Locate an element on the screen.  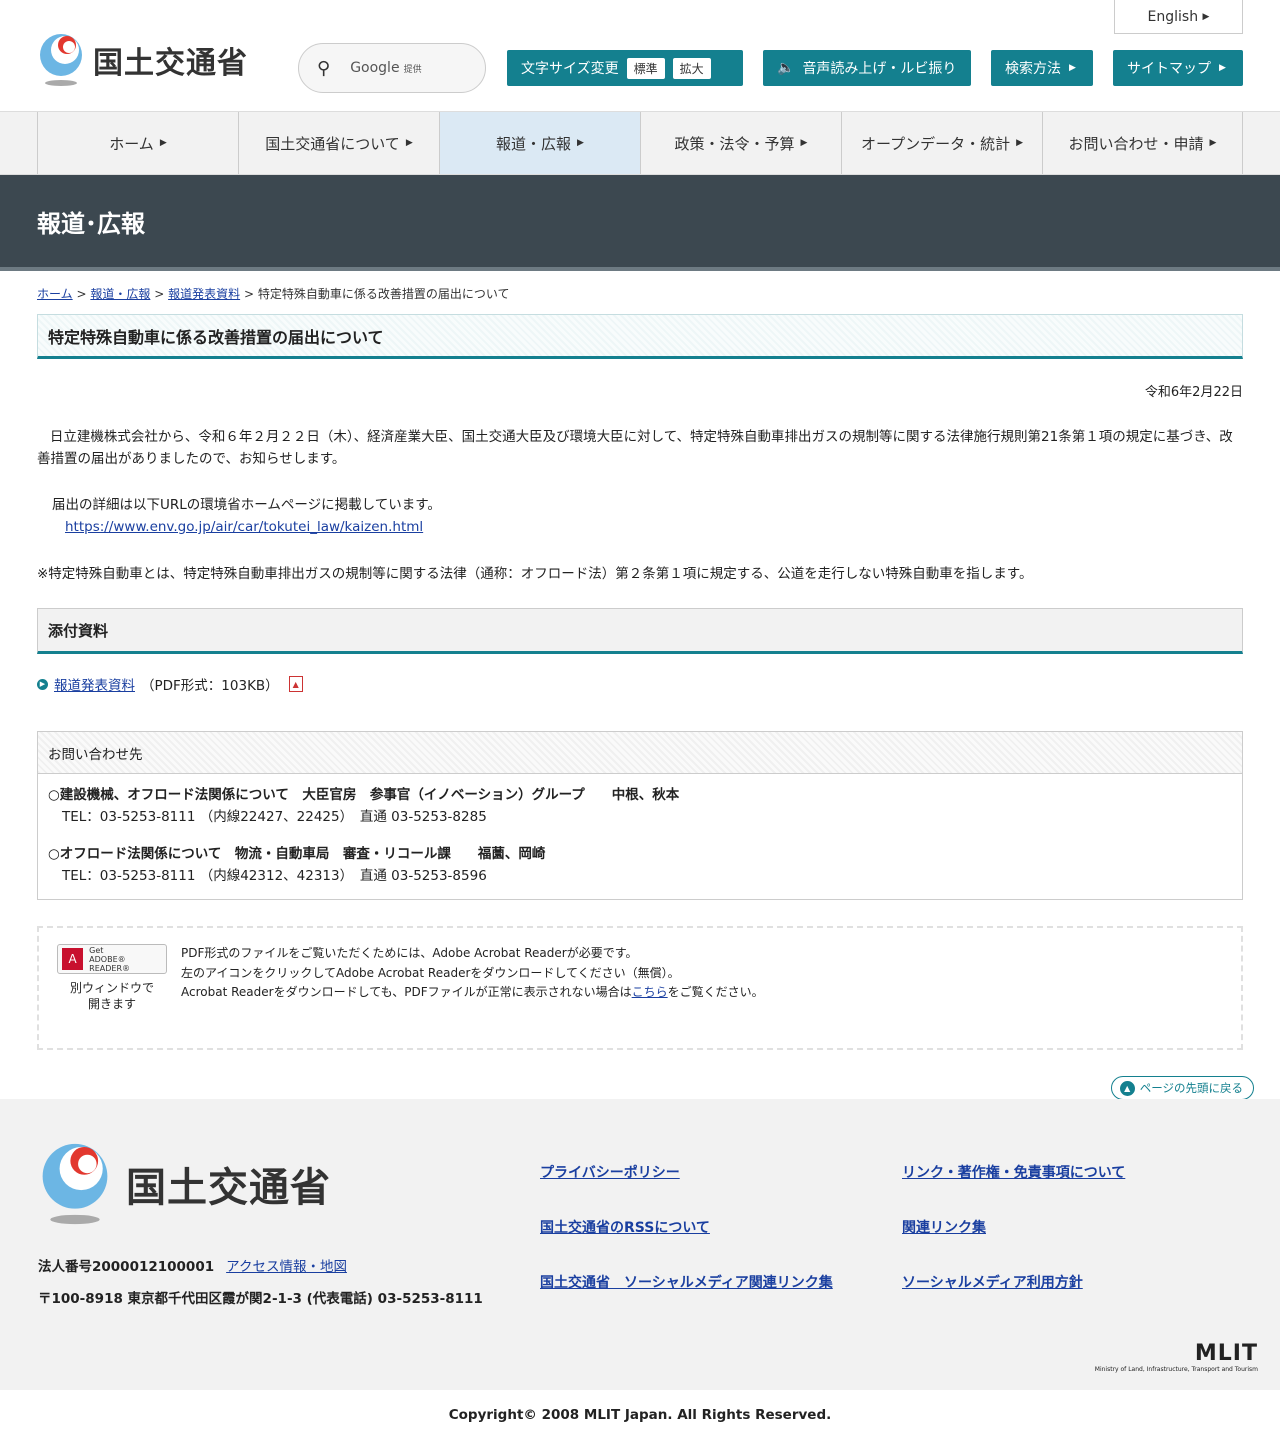
site-logo: 国土交通省 is located at coordinates (142, 60).